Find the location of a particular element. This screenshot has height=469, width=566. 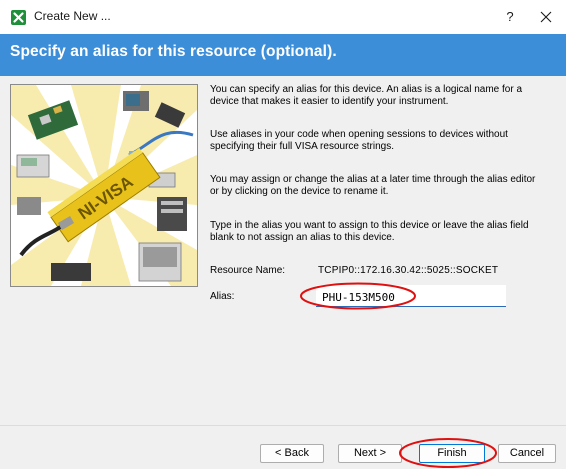

close-icon is located at coordinates (546, 17).